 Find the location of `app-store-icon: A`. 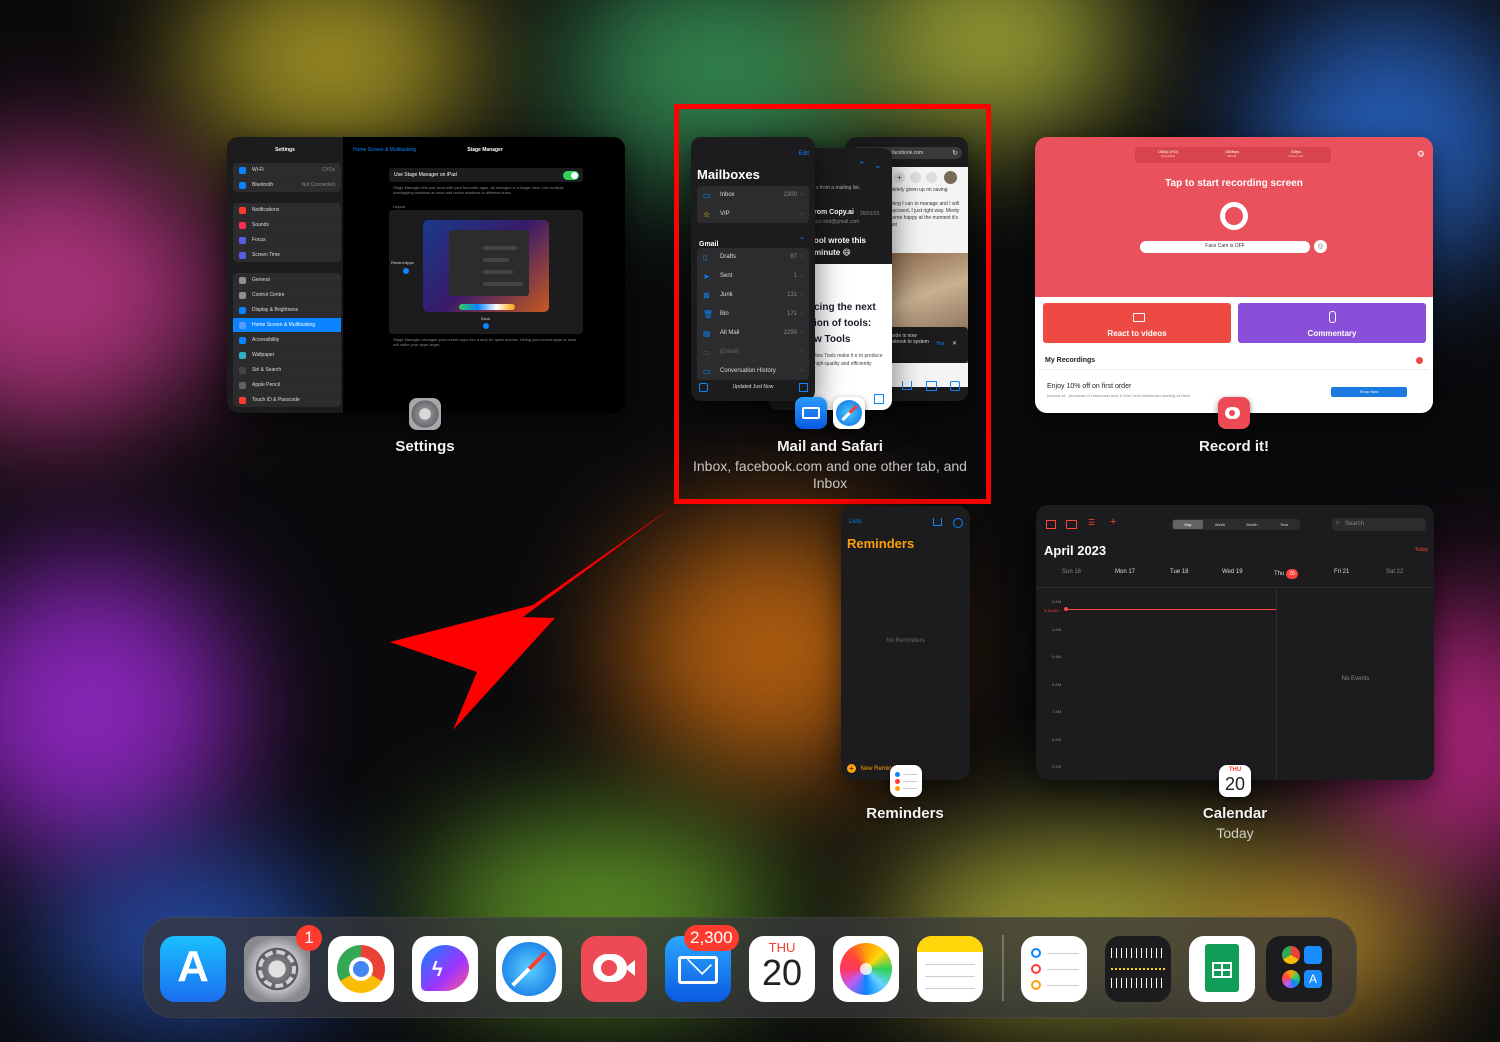

app-store-icon: A is located at coordinates (193, 966).